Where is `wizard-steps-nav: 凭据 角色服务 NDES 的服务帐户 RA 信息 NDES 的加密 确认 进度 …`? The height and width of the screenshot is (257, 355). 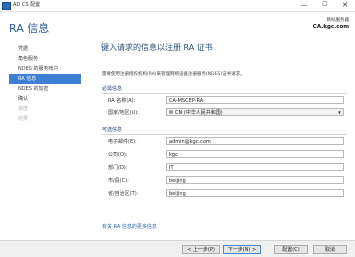
wizard-steps-nav: 凭据 角色服务 NDES 的服务帐户 RA 信息 NDES 的加密 确认 进度 … is located at coordinates (49, 84).